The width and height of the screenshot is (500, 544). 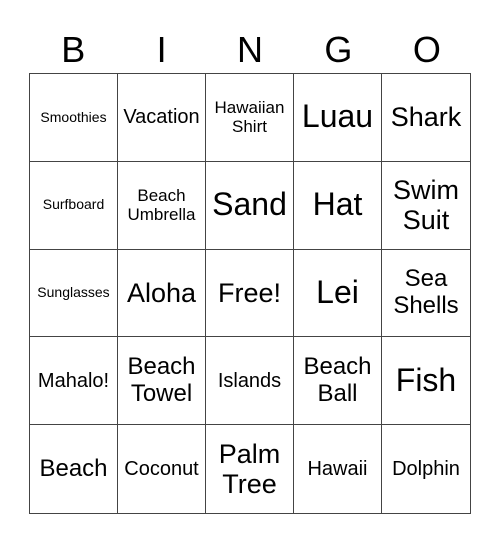 I want to click on bingo-cell-text: Hat, so click(x=337, y=204).